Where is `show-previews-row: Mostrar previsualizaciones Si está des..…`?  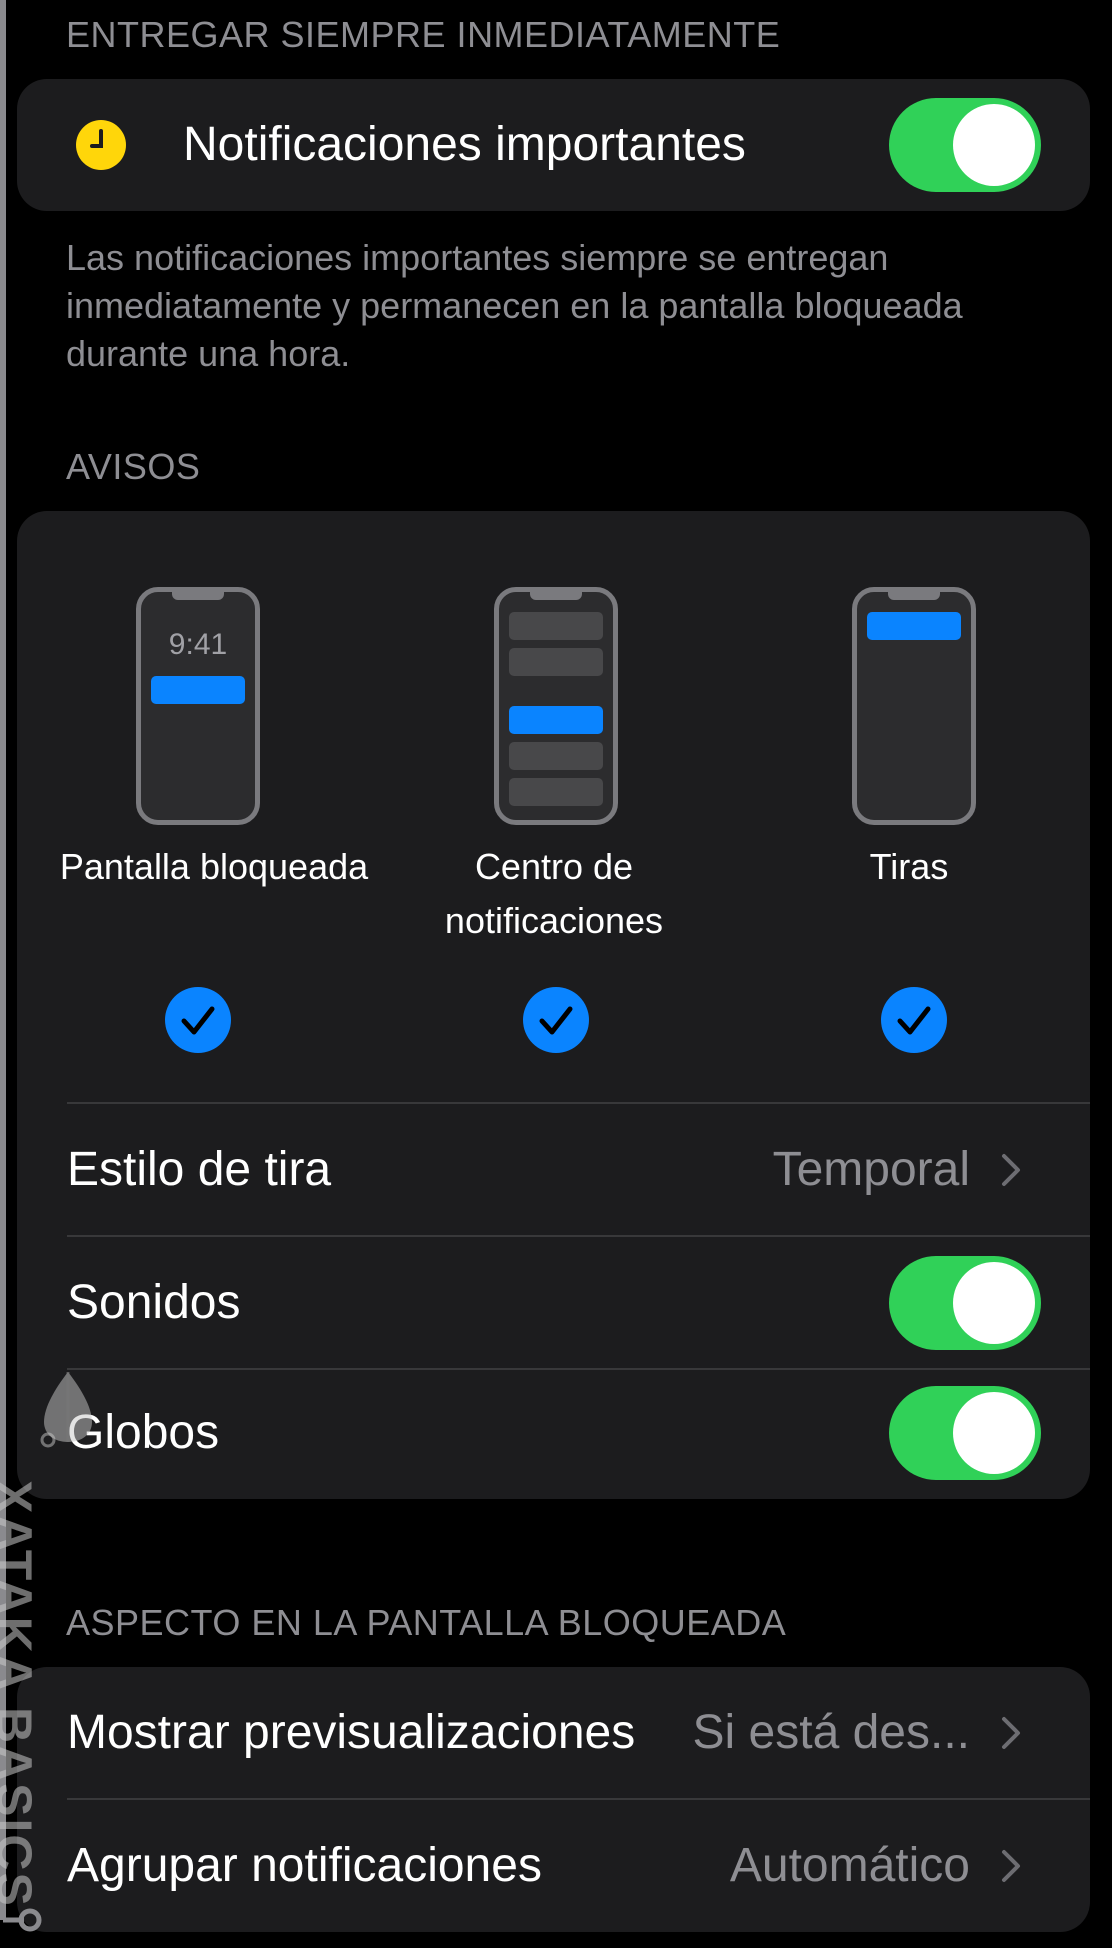
show-previews-row: Mostrar previsualizaciones Si está des..… is located at coordinates (553, 1733).